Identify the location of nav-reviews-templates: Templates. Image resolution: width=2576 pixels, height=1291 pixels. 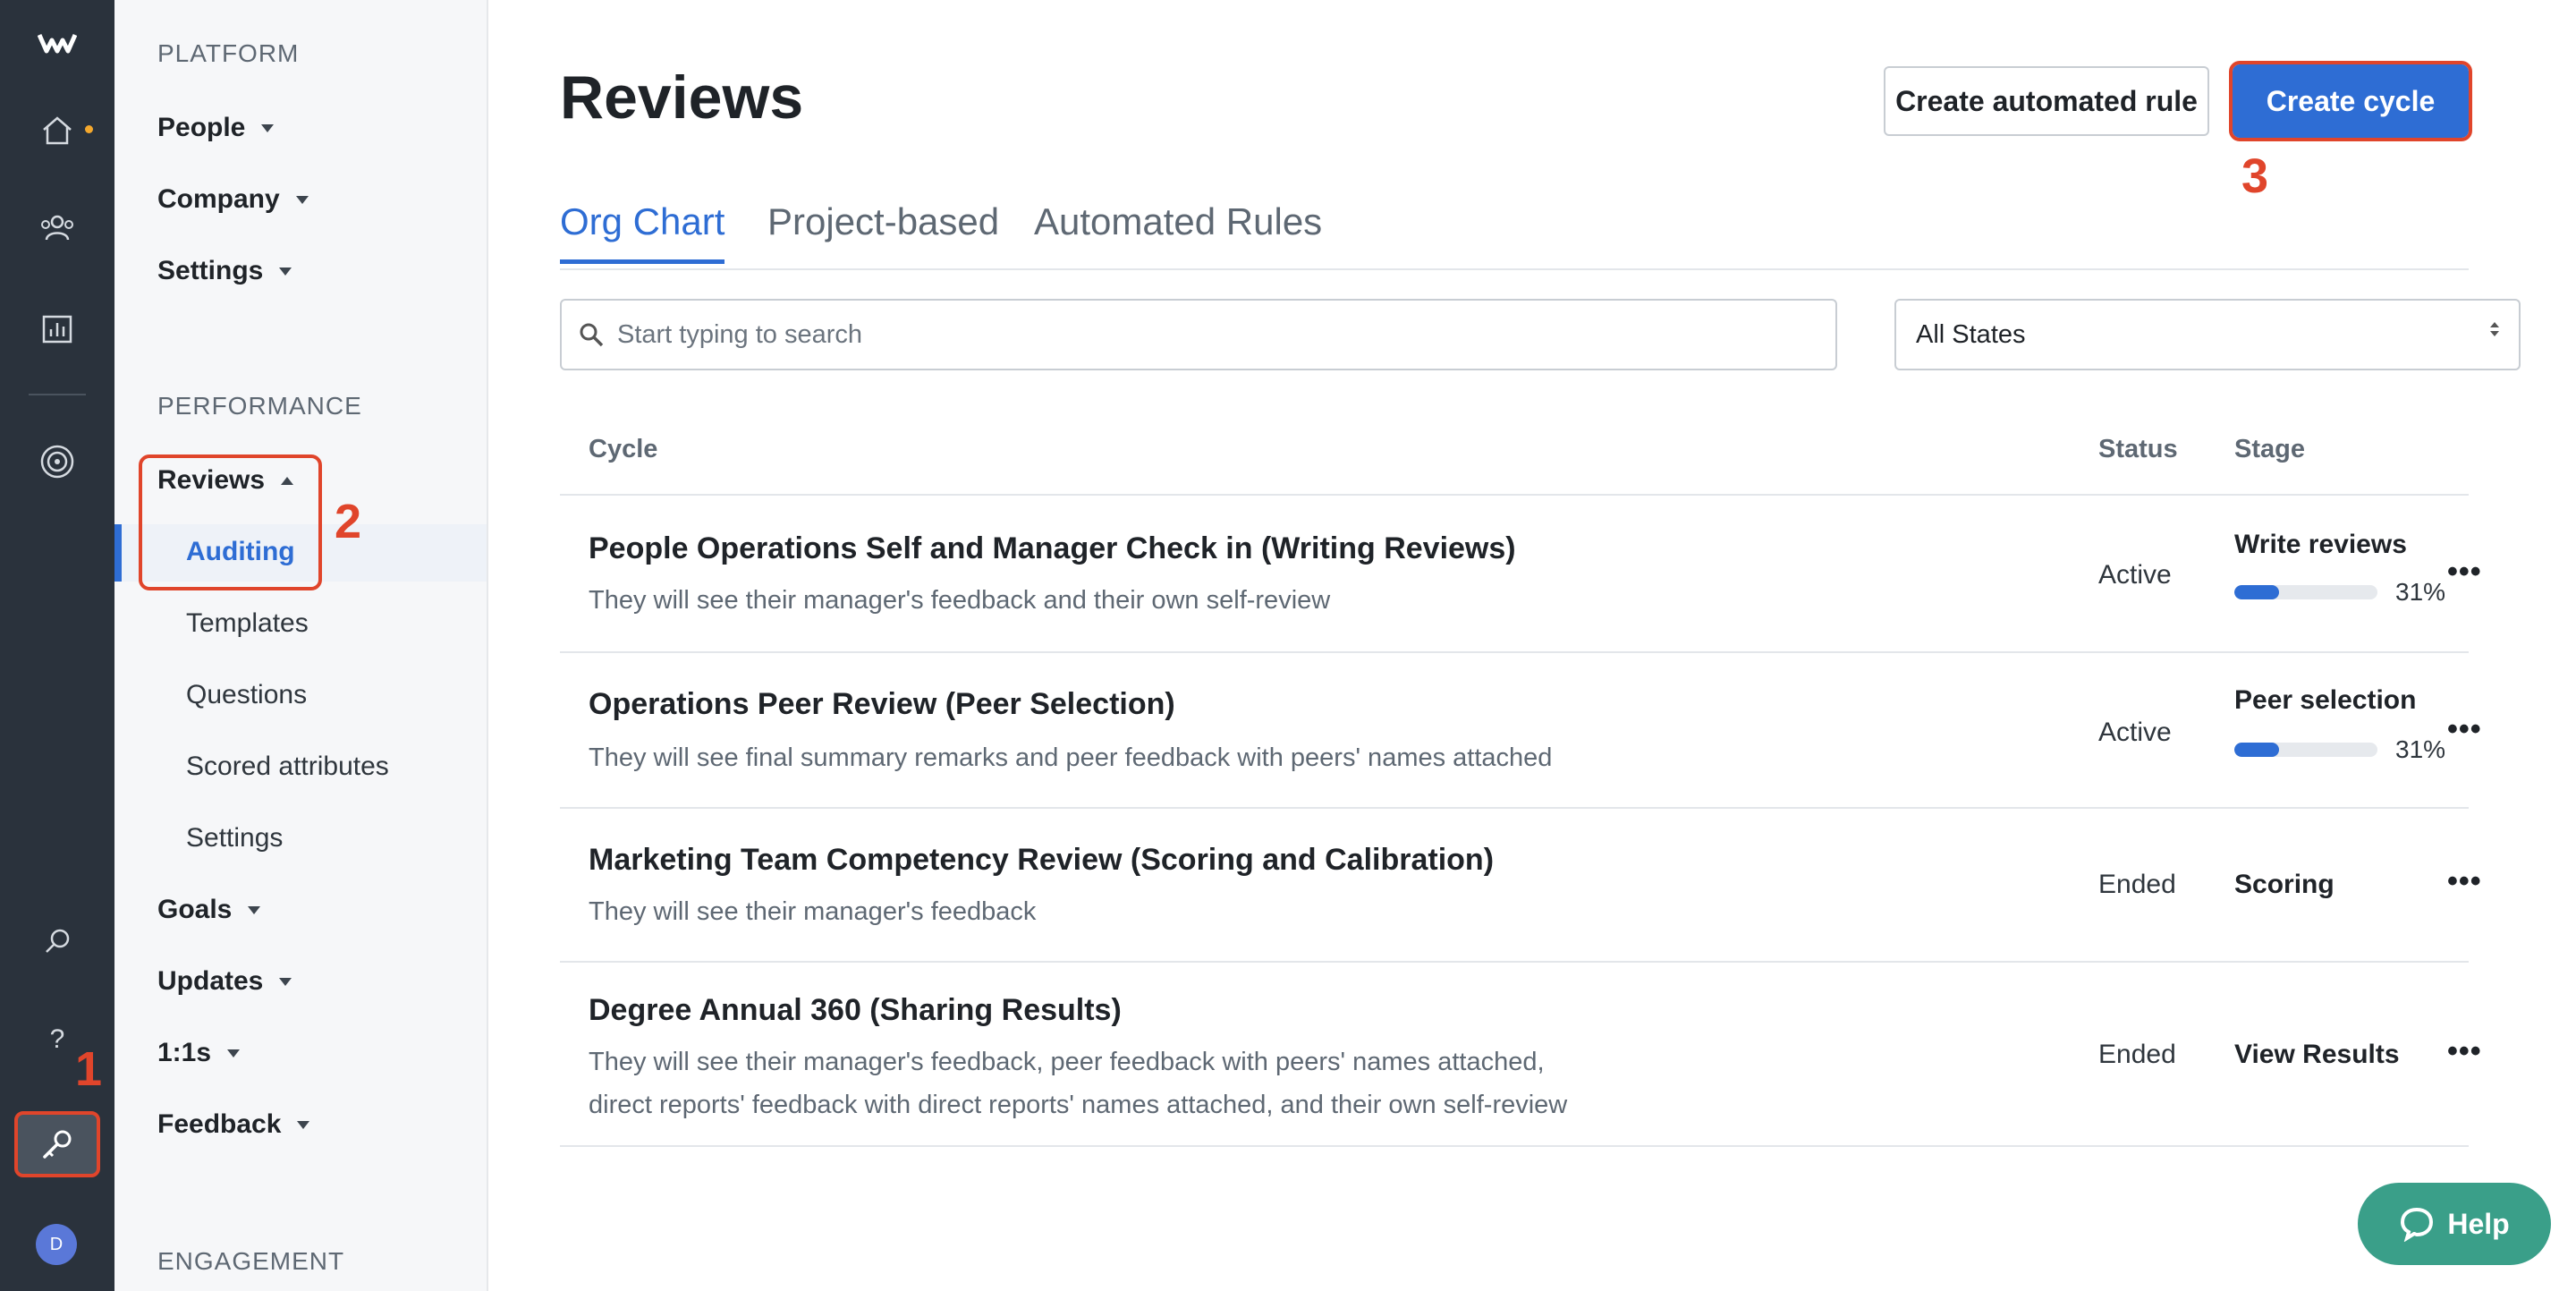
(247, 623).